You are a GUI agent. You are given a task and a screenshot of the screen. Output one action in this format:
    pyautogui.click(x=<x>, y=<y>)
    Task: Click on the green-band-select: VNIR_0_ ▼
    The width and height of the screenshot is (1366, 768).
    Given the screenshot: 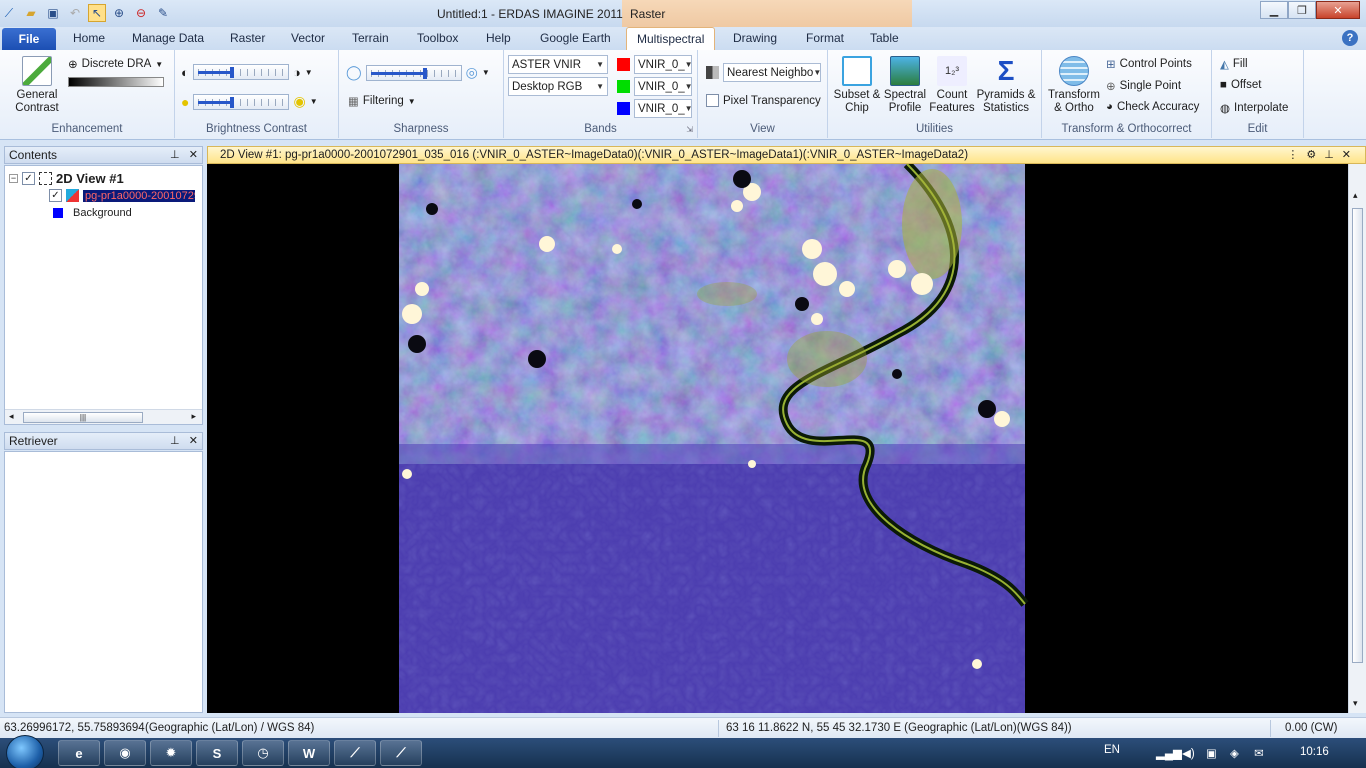 What is the action you would take?
    pyautogui.click(x=663, y=86)
    